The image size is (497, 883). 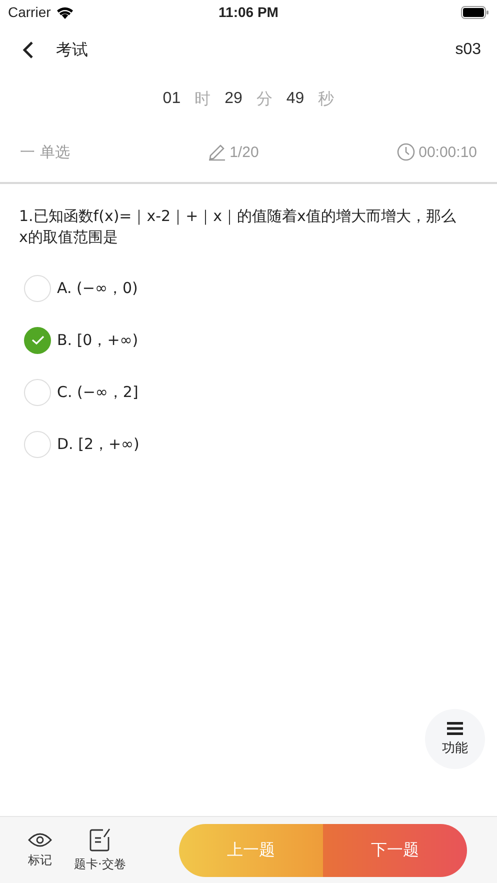 What do you see at coordinates (475, 12) in the screenshot?
I see `battery-icon` at bounding box center [475, 12].